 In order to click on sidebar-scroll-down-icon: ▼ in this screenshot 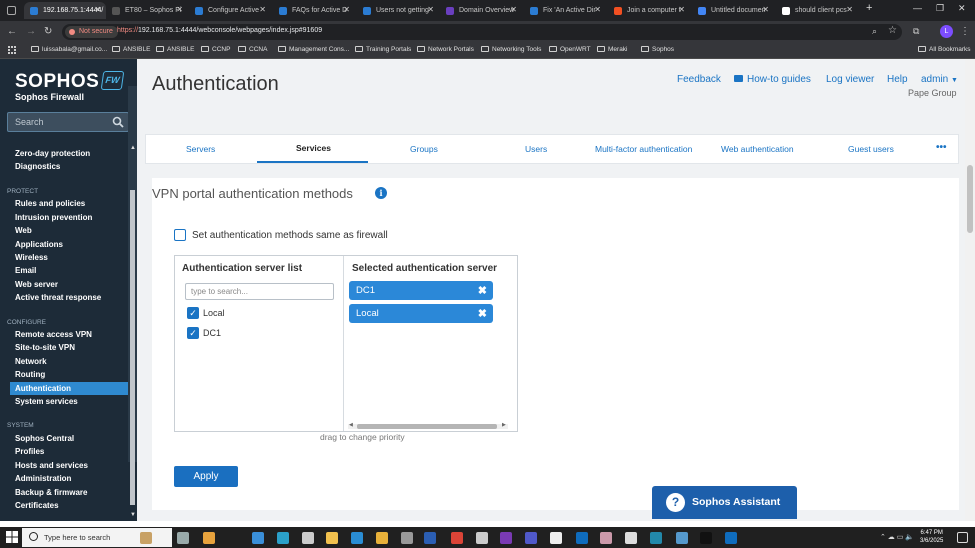, I will do `click(133, 515)`.